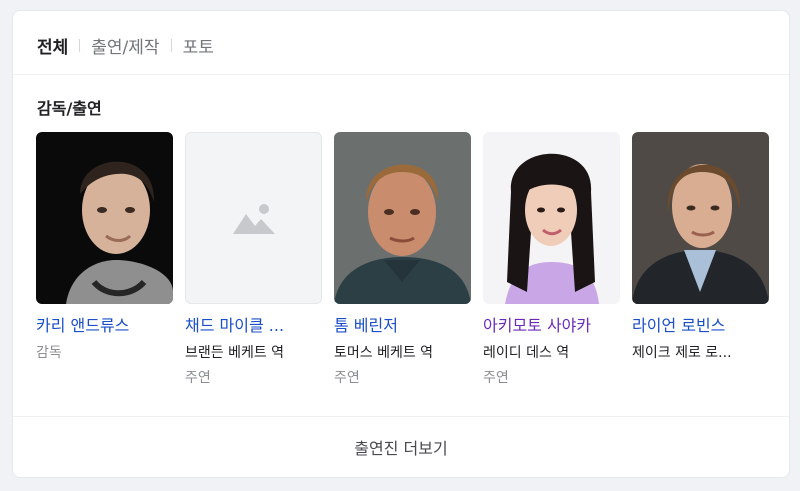  I want to click on person-role: 레이디 데스 역, so click(526, 353).